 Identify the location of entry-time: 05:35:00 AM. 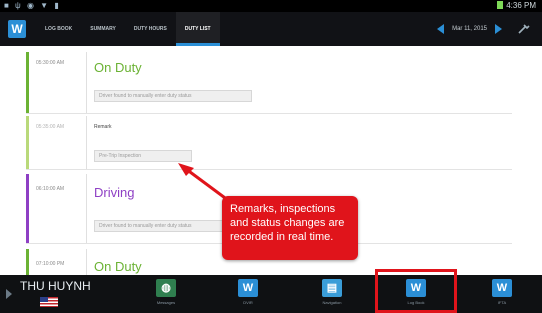
(50, 127).